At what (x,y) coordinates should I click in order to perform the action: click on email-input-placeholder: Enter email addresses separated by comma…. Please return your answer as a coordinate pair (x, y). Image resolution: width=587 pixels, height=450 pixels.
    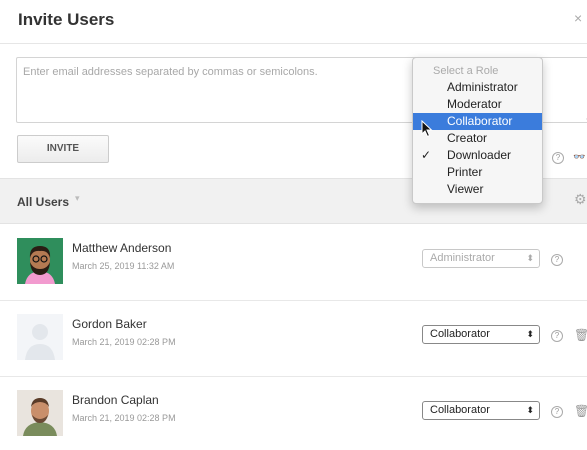
    Looking at the image, I should click on (170, 72).